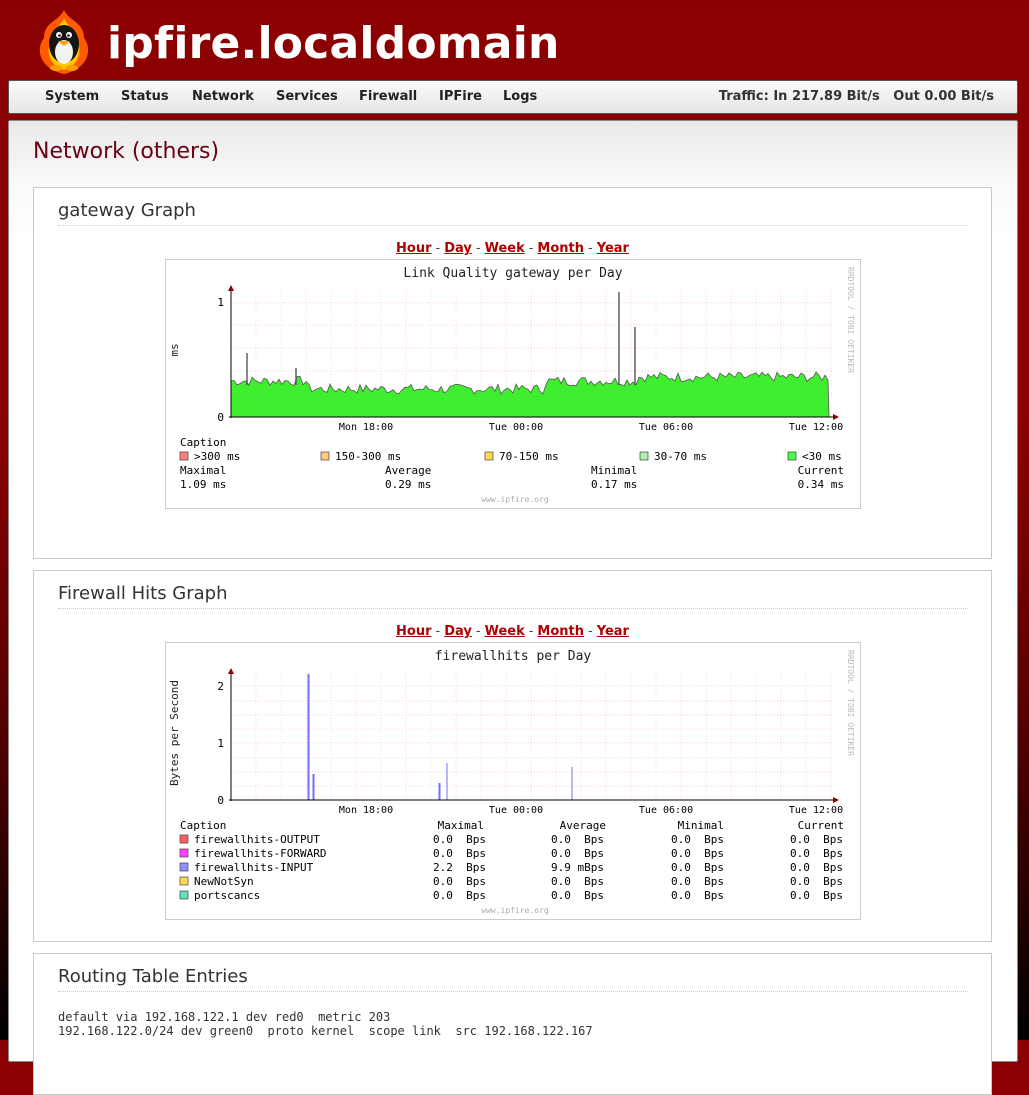 Image resolution: width=1029 pixels, height=1095 pixels. I want to click on fw-input-min: 0.0 Bps, so click(697, 867).